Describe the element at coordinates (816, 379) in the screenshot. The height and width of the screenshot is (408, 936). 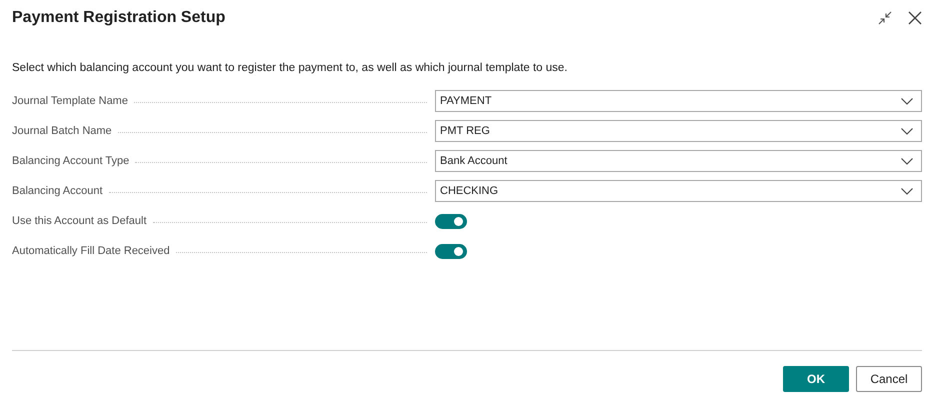
I see `ok-button: OK` at that location.